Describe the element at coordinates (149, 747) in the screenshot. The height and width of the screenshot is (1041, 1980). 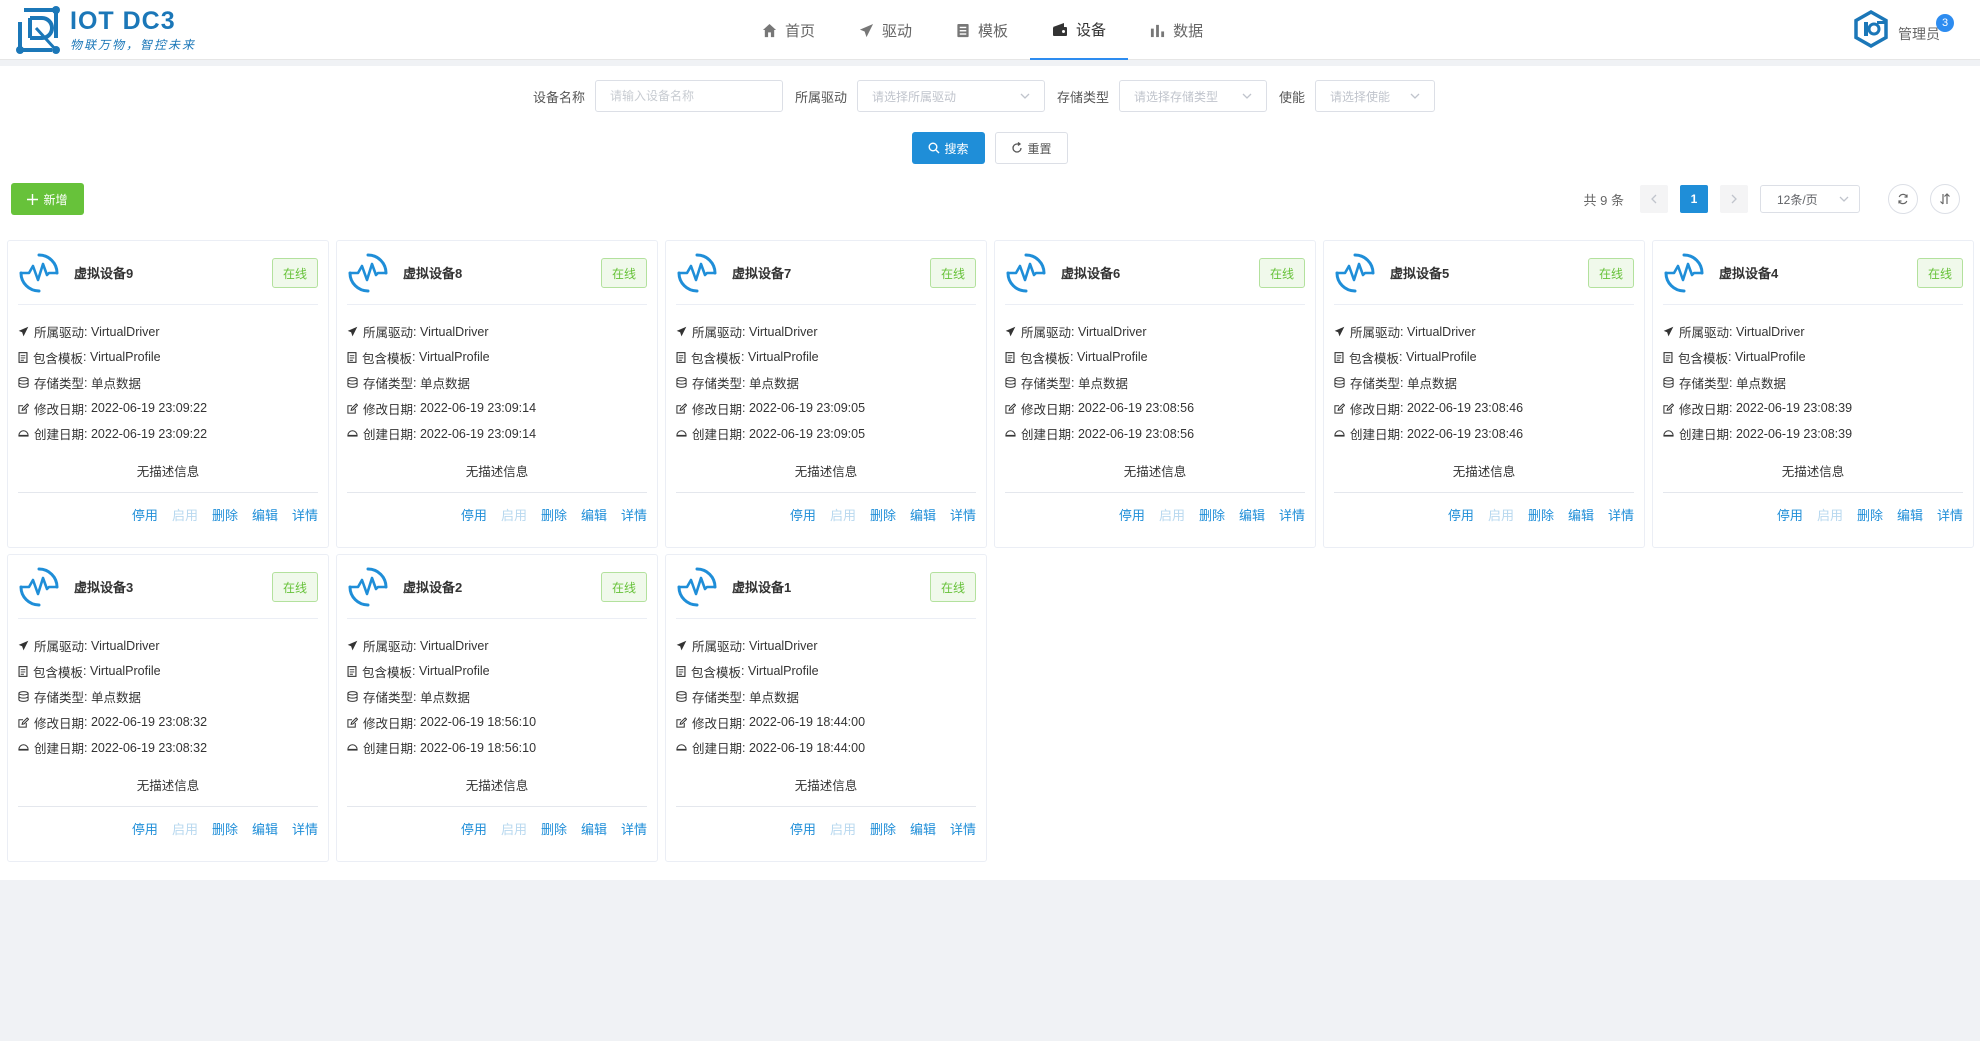
I see `create-value: 2022-06-19 23:08:32` at that location.